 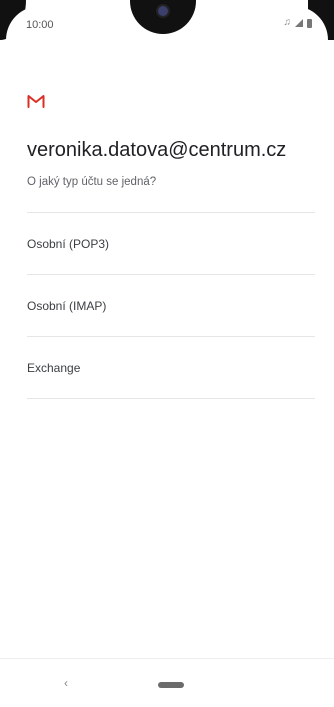 I want to click on battery-icon, so click(x=309, y=23).